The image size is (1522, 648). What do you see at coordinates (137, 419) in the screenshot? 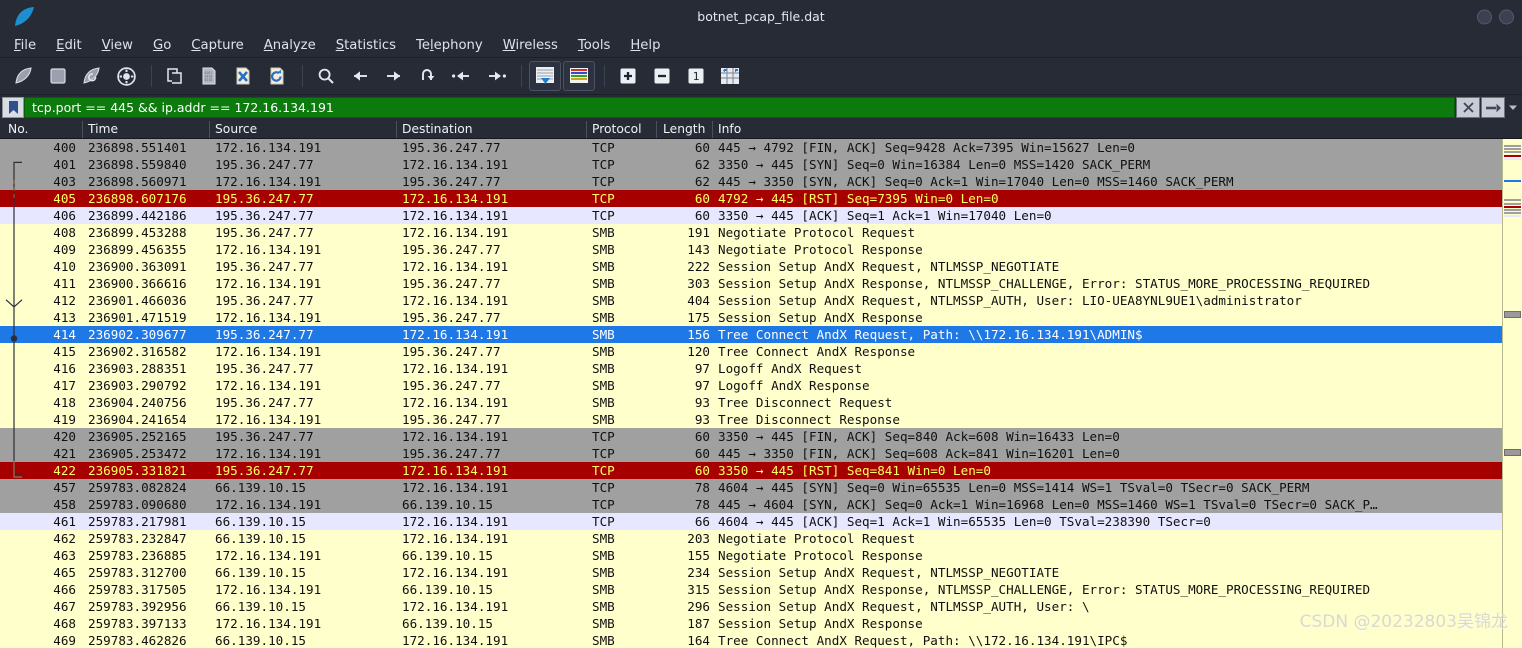
I see `packet-cell-time: 236904.241654` at bounding box center [137, 419].